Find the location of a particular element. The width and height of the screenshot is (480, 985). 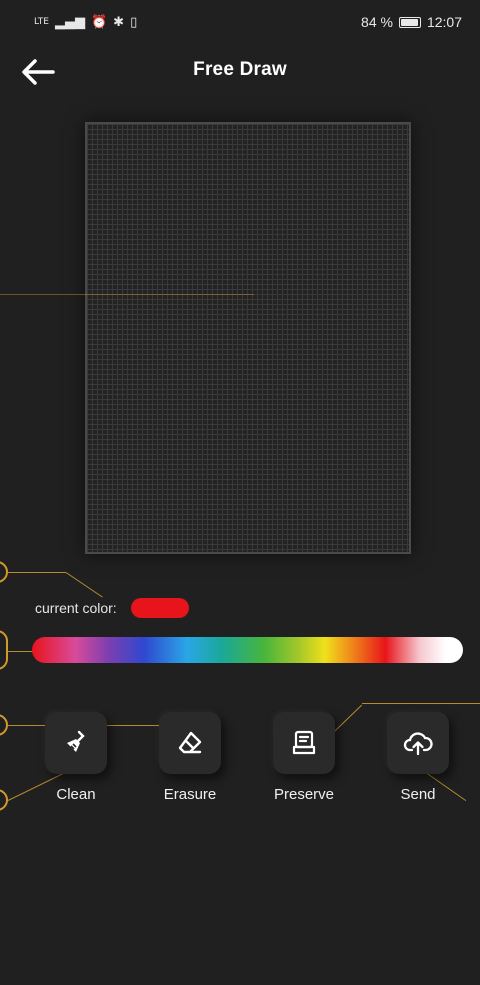

battery-icon is located at coordinates (409, 22).